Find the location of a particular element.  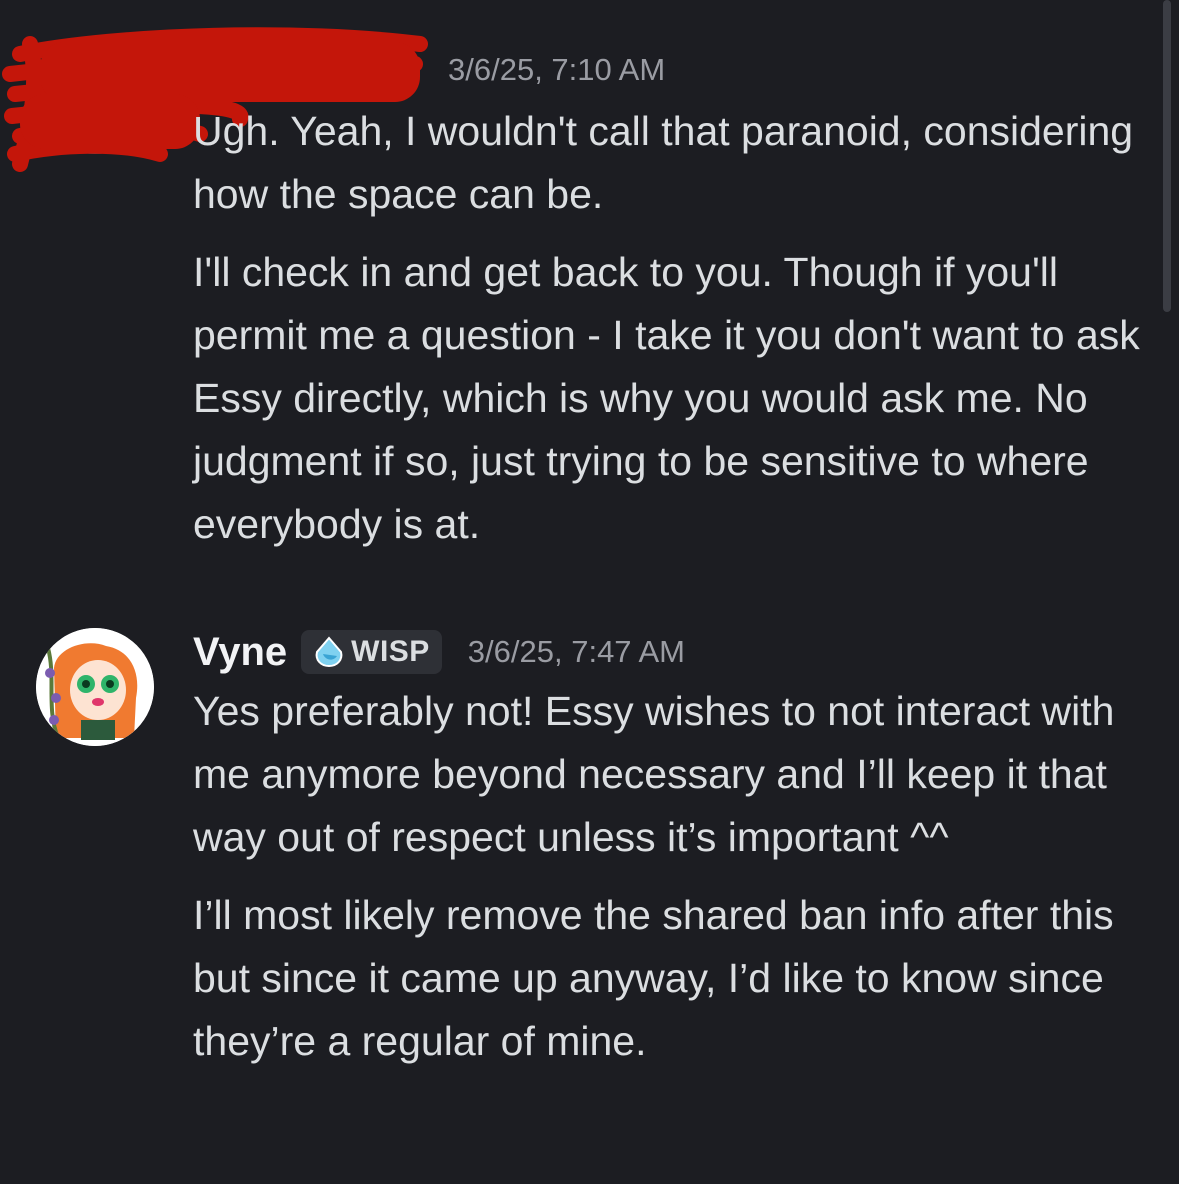

tag-label: WISP is located at coordinates (390, 651).